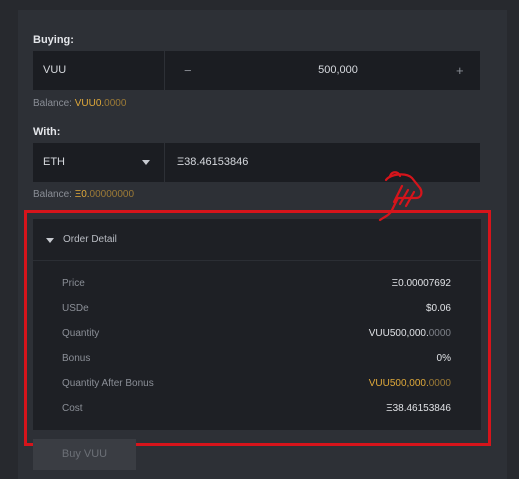  What do you see at coordinates (55, 70) in the screenshot?
I see `buying-token: VUU` at bounding box center [55, 70].